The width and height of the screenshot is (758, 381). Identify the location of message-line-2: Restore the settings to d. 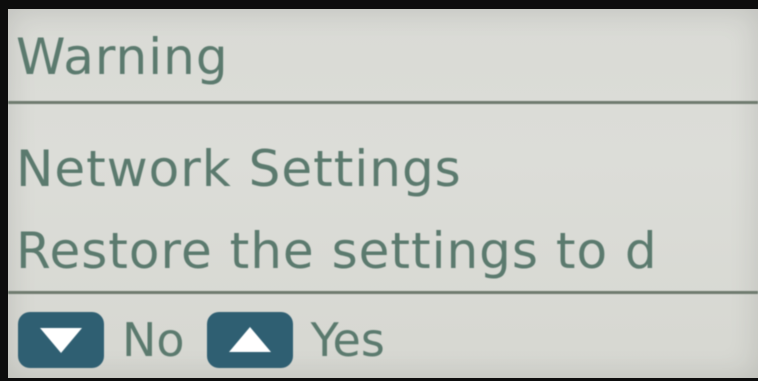
(337, 251).